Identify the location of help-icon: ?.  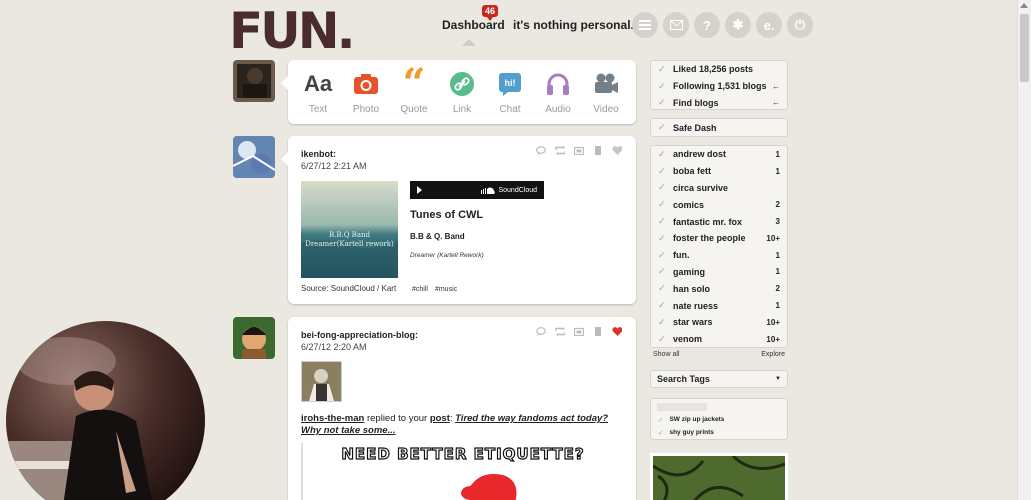
(707, 25).